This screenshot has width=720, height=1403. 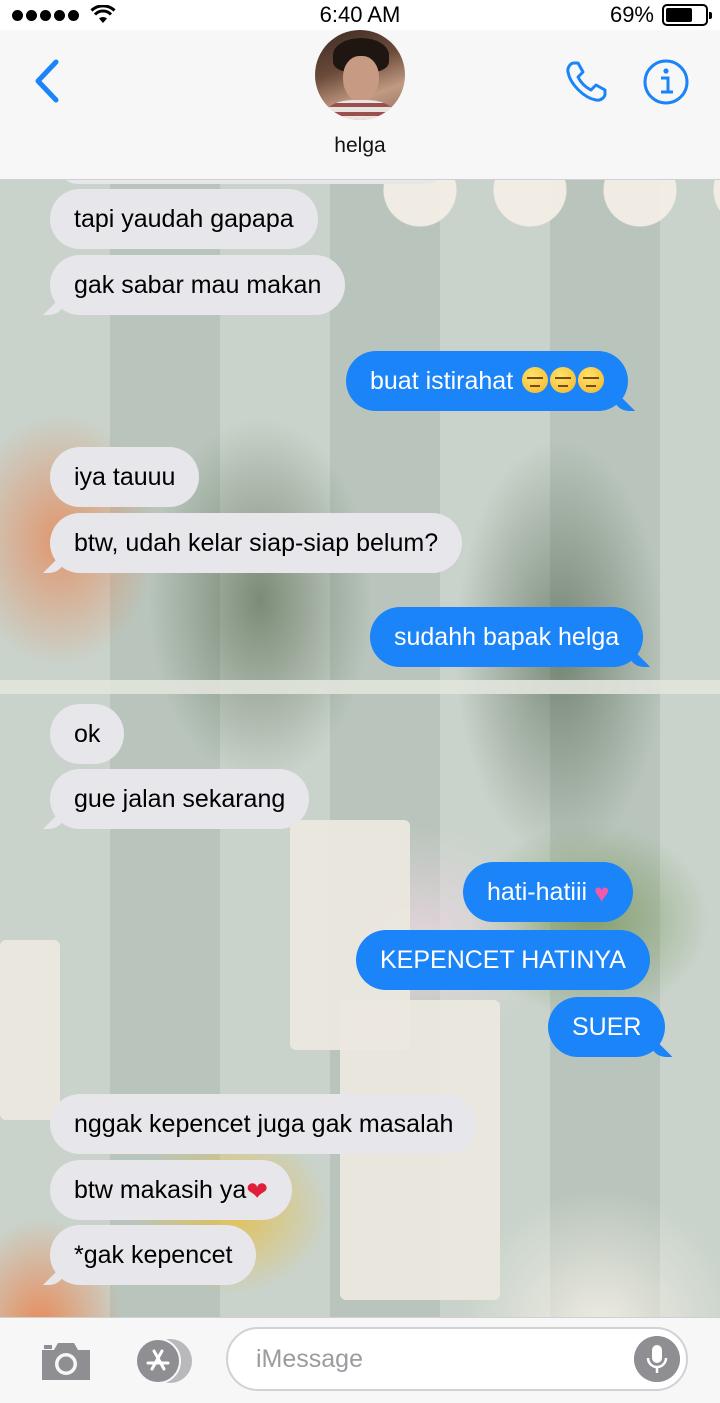 I want to click on message-bubble-outgoing: SUER, so click(x=607, y=1027).